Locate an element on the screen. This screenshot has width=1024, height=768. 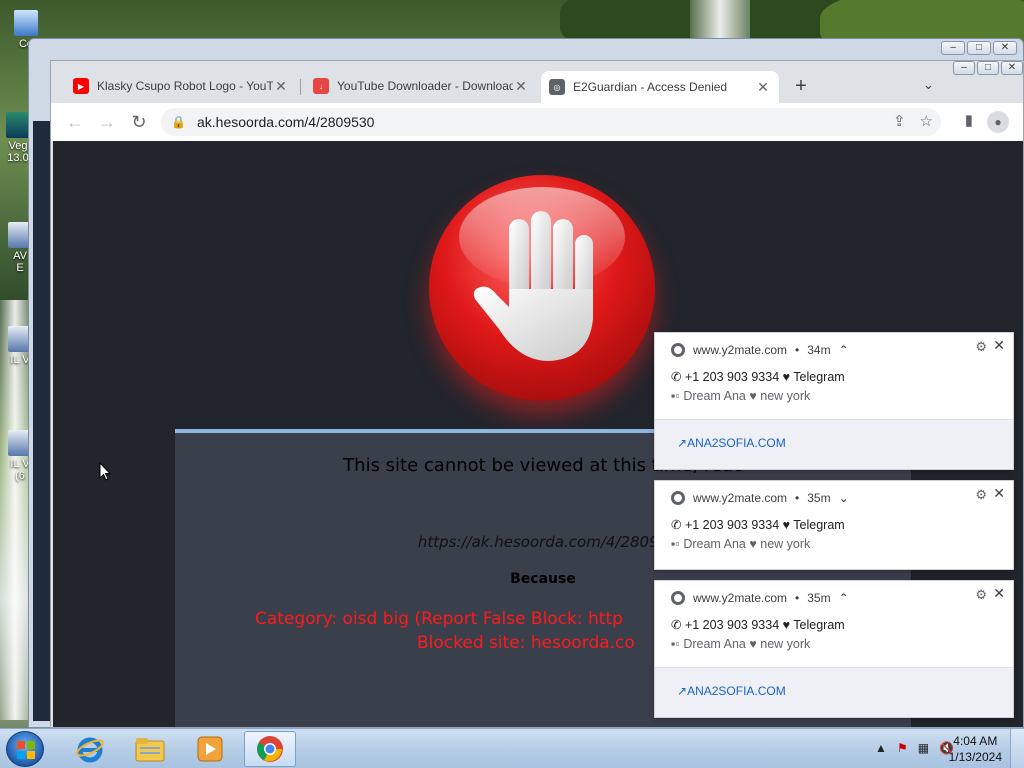
hand-icon is located at coordinates (533, 286).